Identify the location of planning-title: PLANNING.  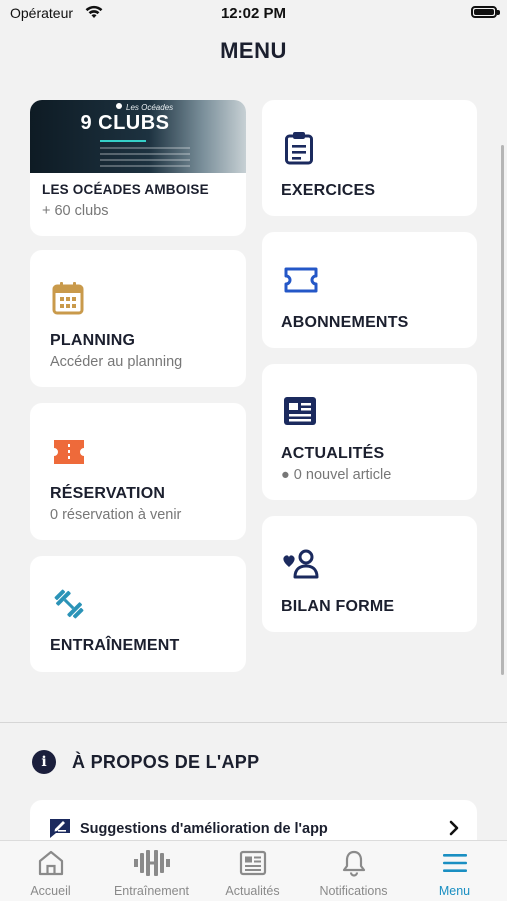
(93, 340).